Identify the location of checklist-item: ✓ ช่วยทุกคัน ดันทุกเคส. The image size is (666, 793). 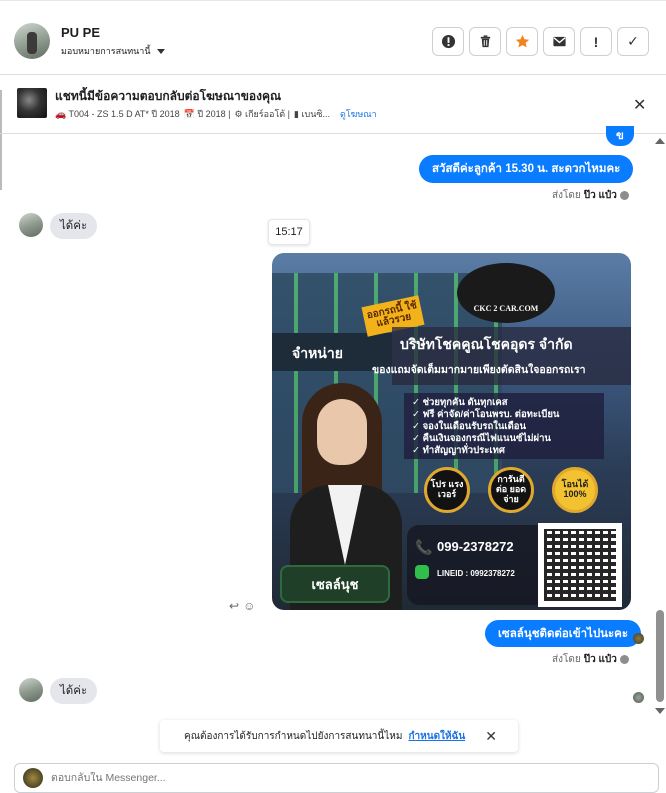
(460, 402).